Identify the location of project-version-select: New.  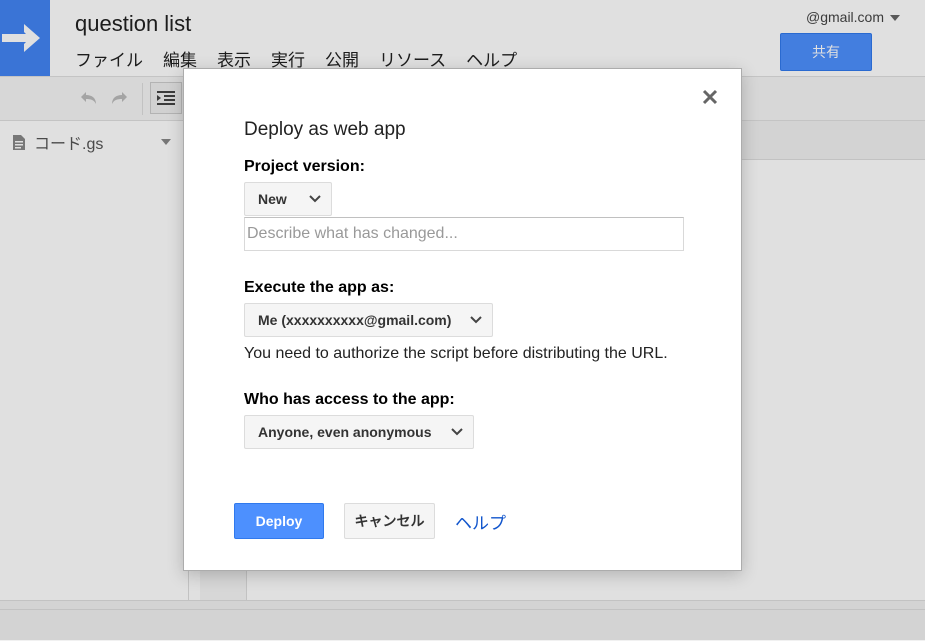
(288, 199).